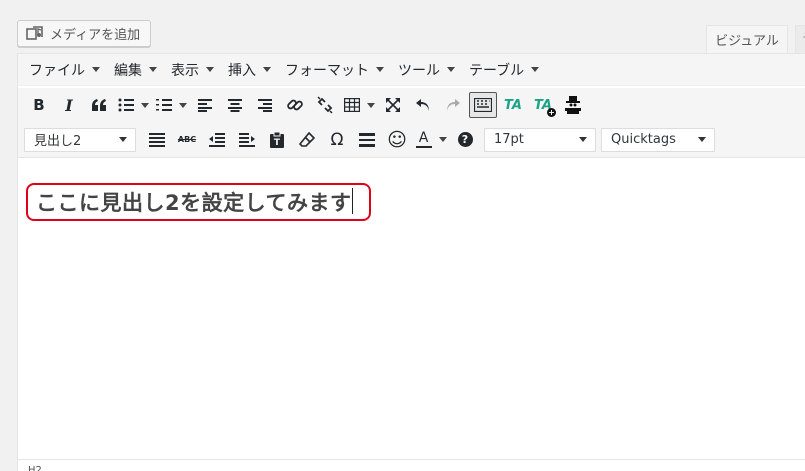 The height and width of the screenshot is (471, 805). I want to click on unlink-icon, so click(325, 105).